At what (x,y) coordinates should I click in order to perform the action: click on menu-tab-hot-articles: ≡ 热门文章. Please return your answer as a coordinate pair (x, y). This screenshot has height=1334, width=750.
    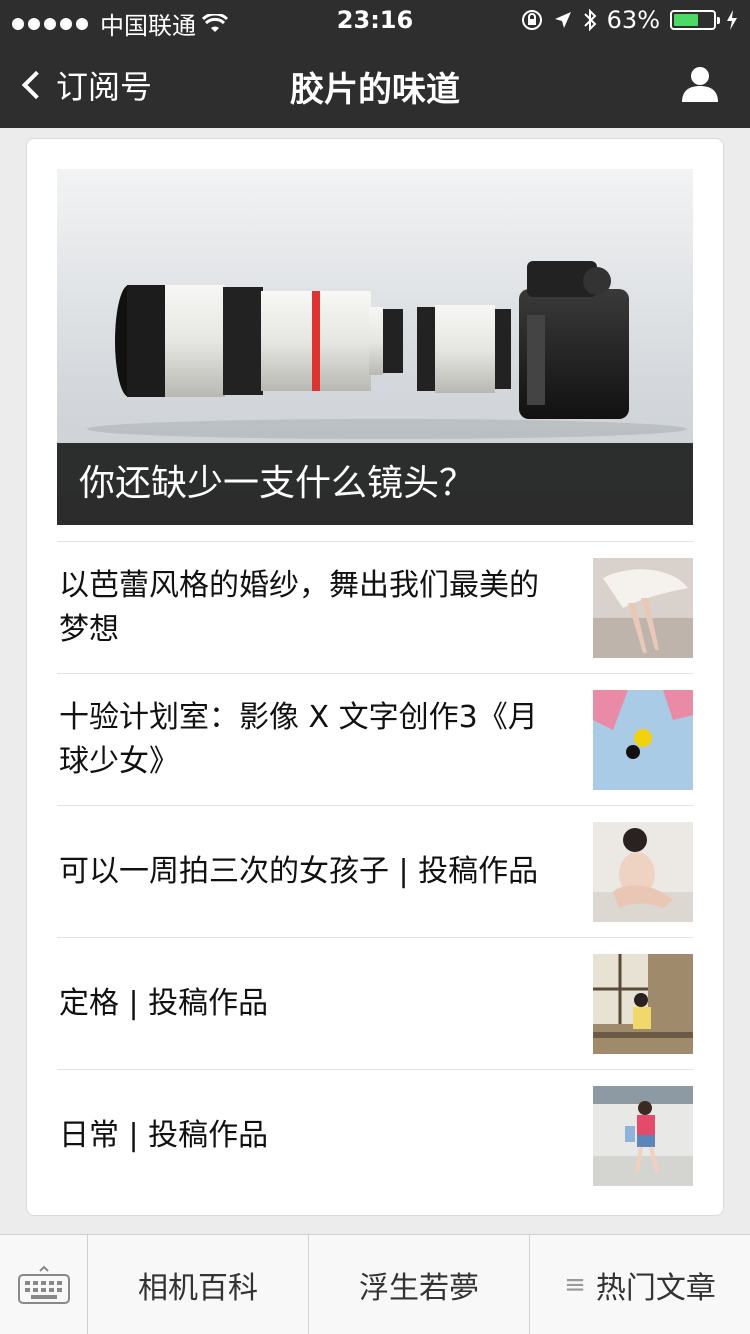
    Looking at the image, I should click on (640, 1284).